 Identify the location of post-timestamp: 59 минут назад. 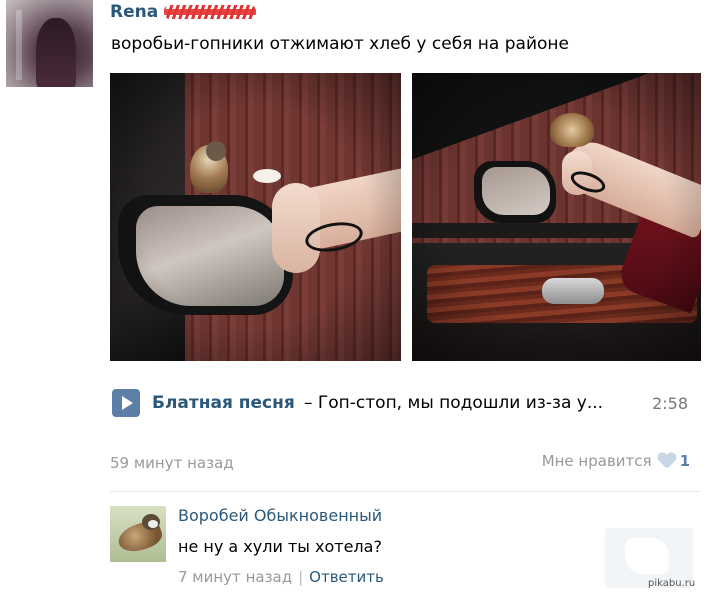
(172, 463).